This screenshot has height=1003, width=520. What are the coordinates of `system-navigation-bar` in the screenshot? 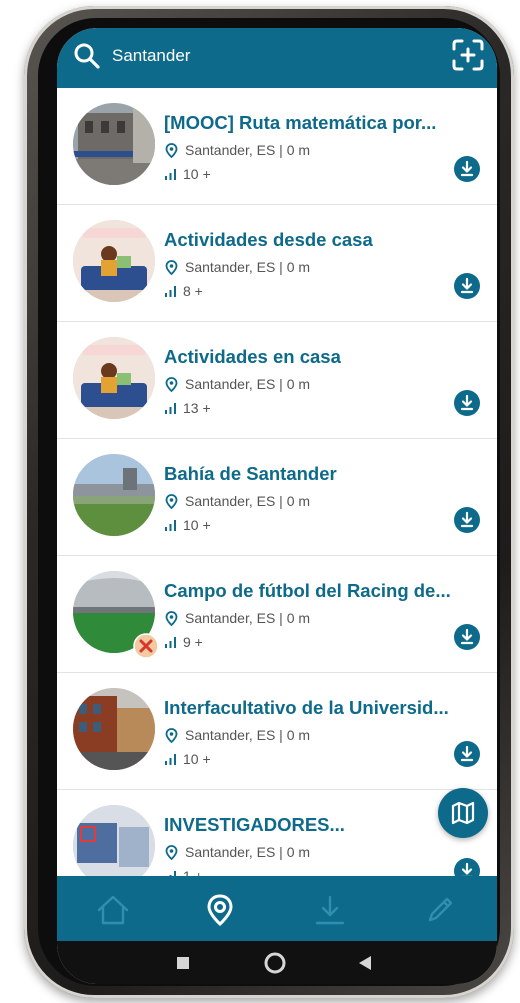 It's located at (277, 962).